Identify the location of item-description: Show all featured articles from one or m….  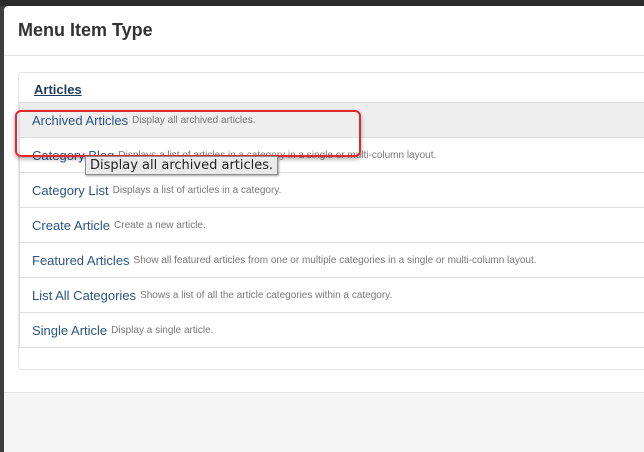
(335, 260).